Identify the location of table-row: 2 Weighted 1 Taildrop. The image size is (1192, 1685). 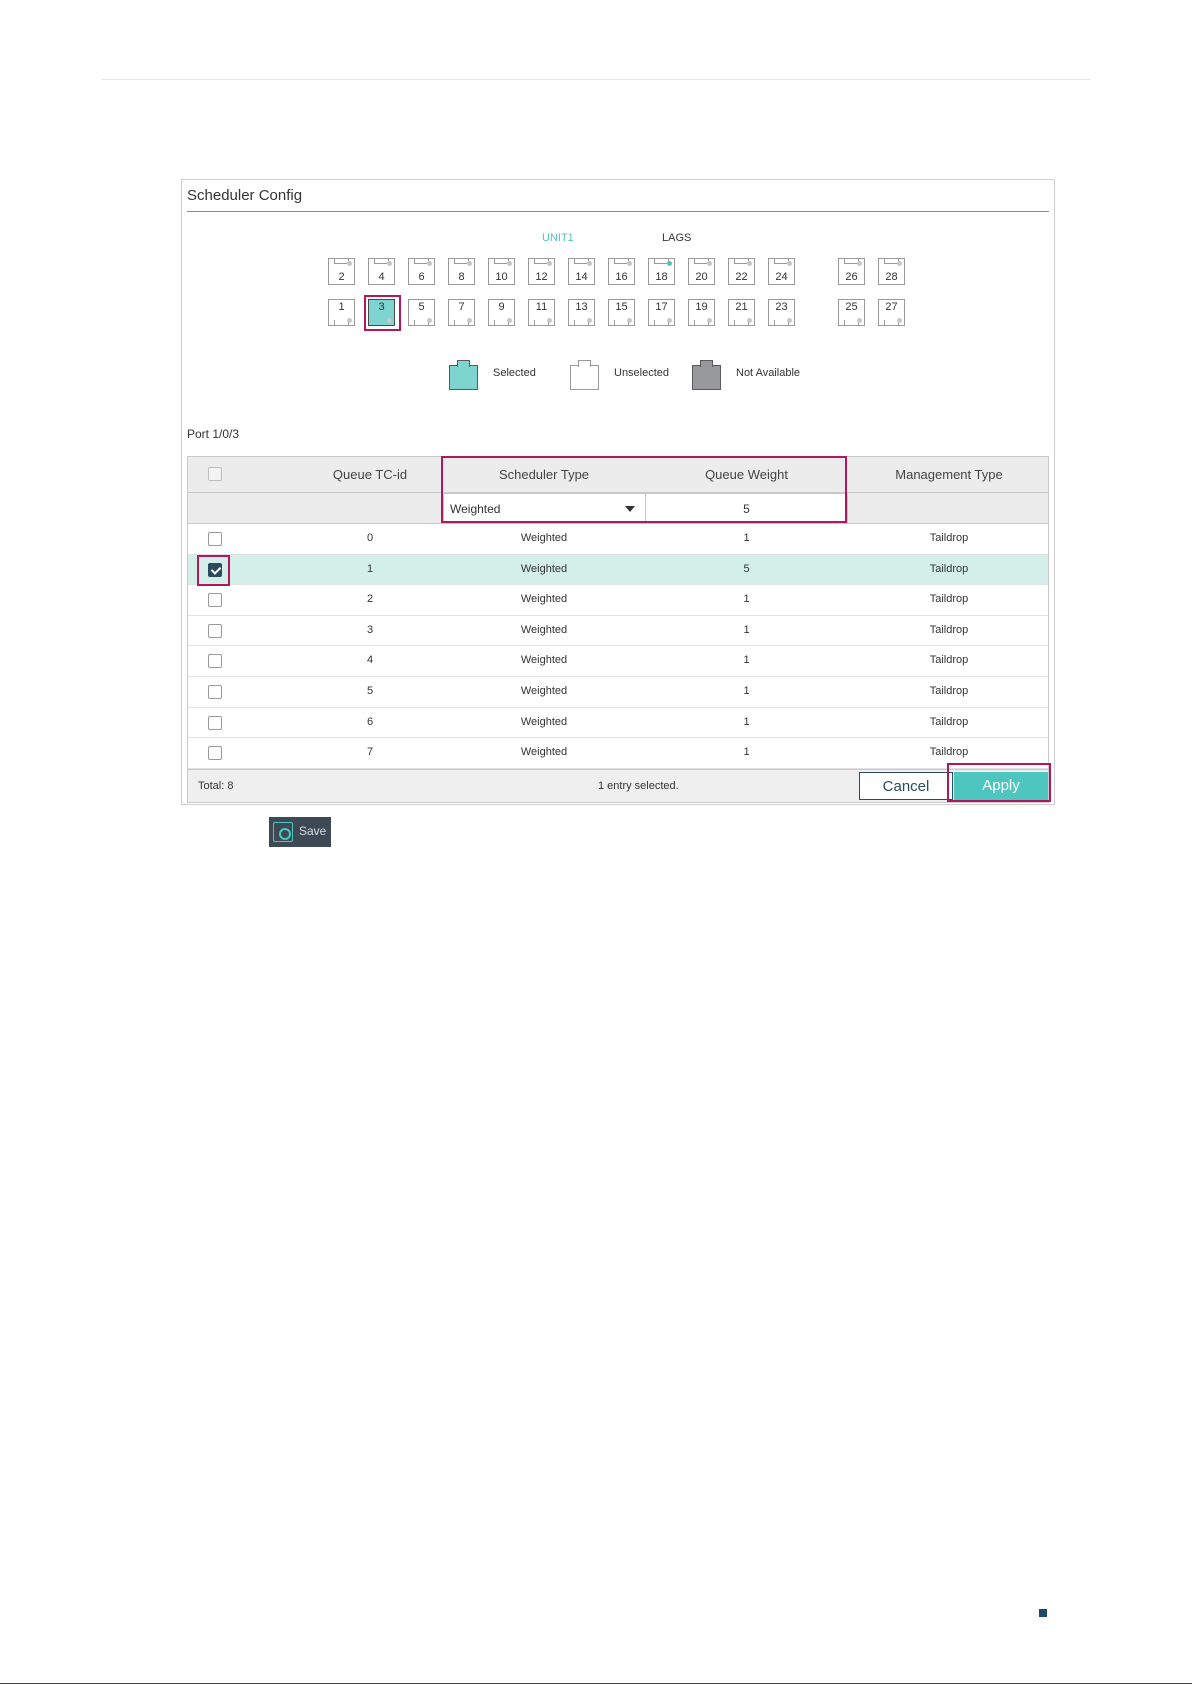
(618, 600).